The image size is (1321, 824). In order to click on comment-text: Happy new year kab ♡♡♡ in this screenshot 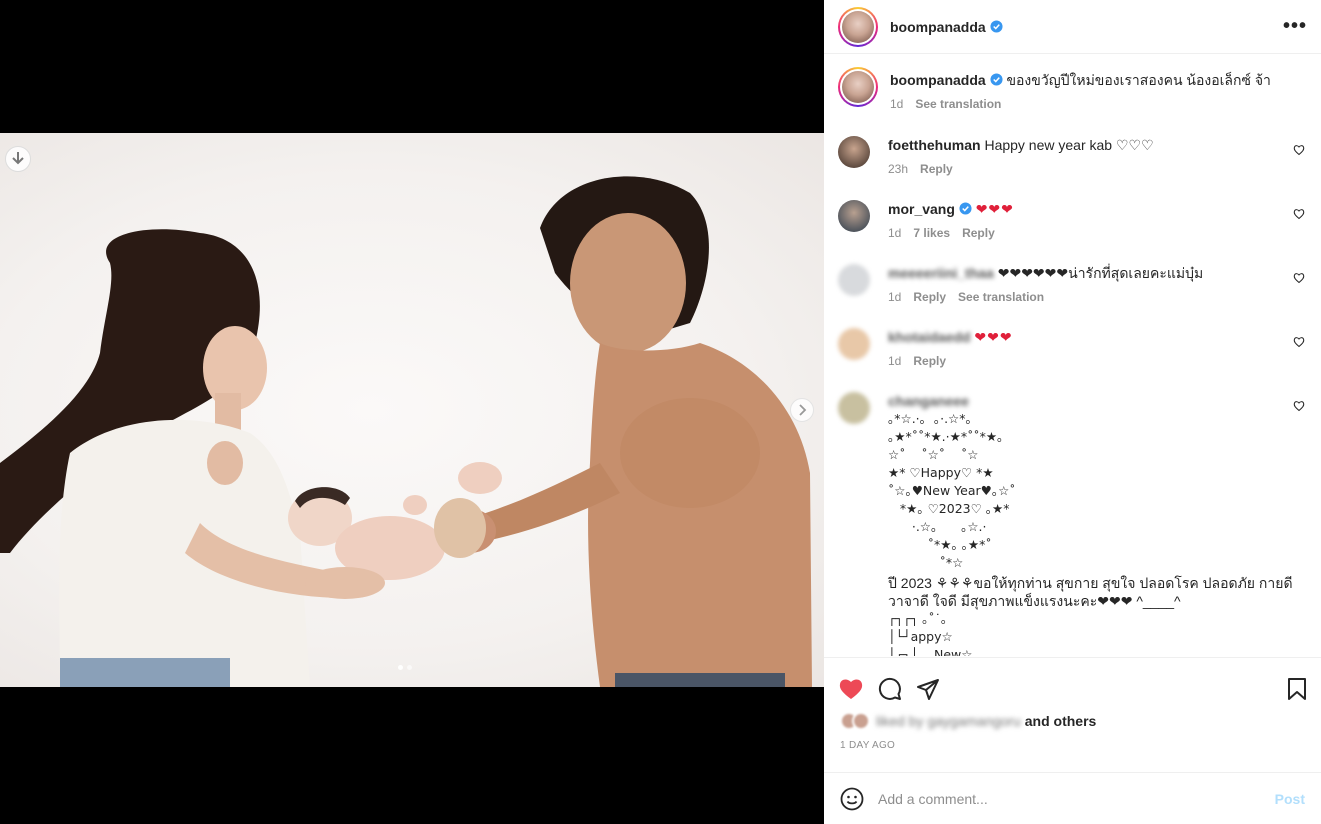, I will do `click(1069, 145)`.